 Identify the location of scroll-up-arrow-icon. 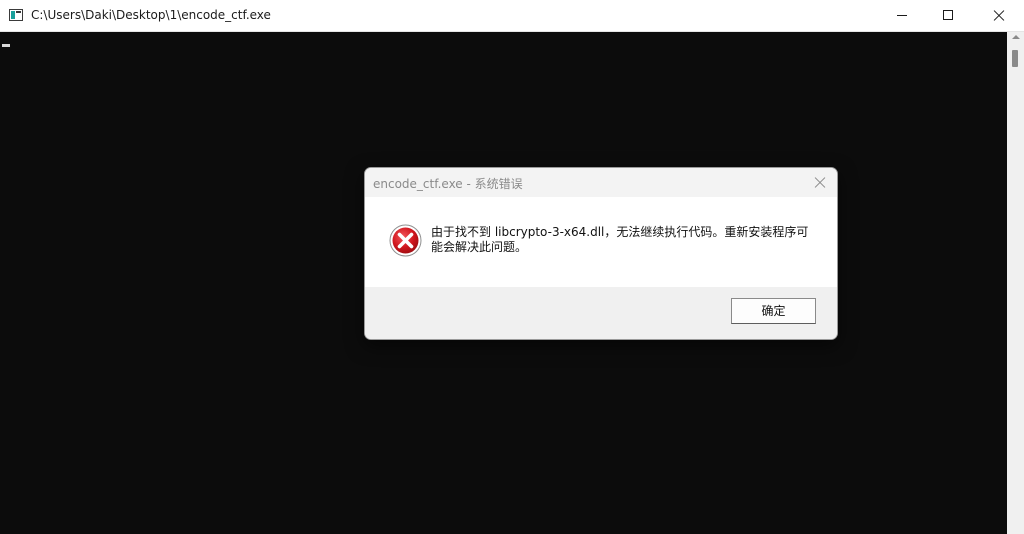
(1016, 37).